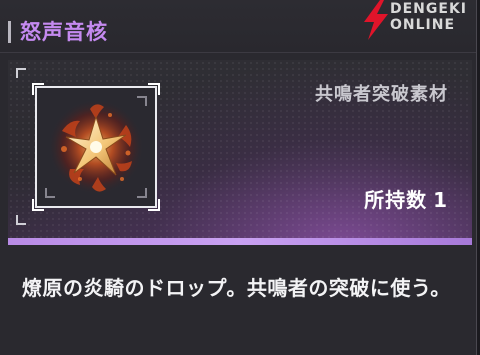  I want to click on owned-count: 所持数 1, so click(406, 198).